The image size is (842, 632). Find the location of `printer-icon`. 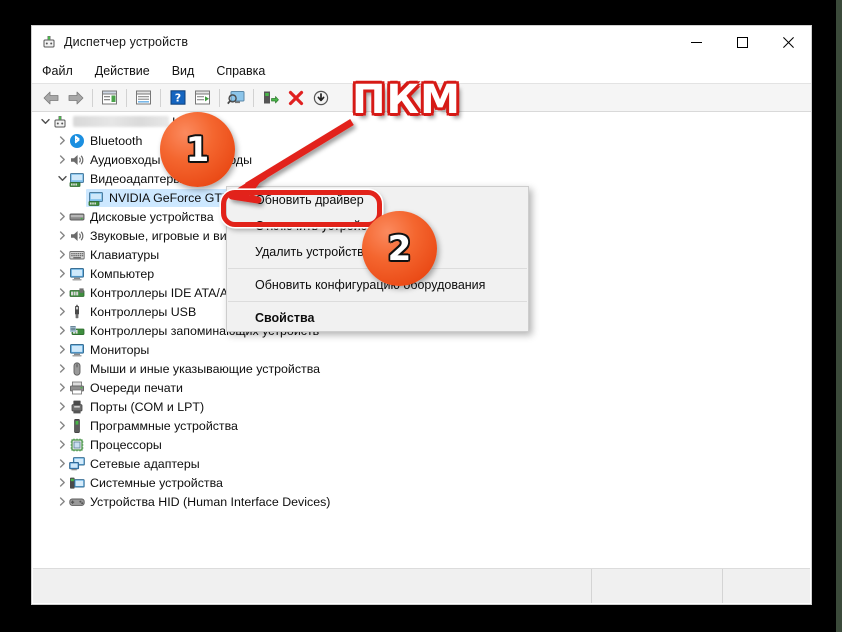

printer-icon is located at coordinates (77, 388).